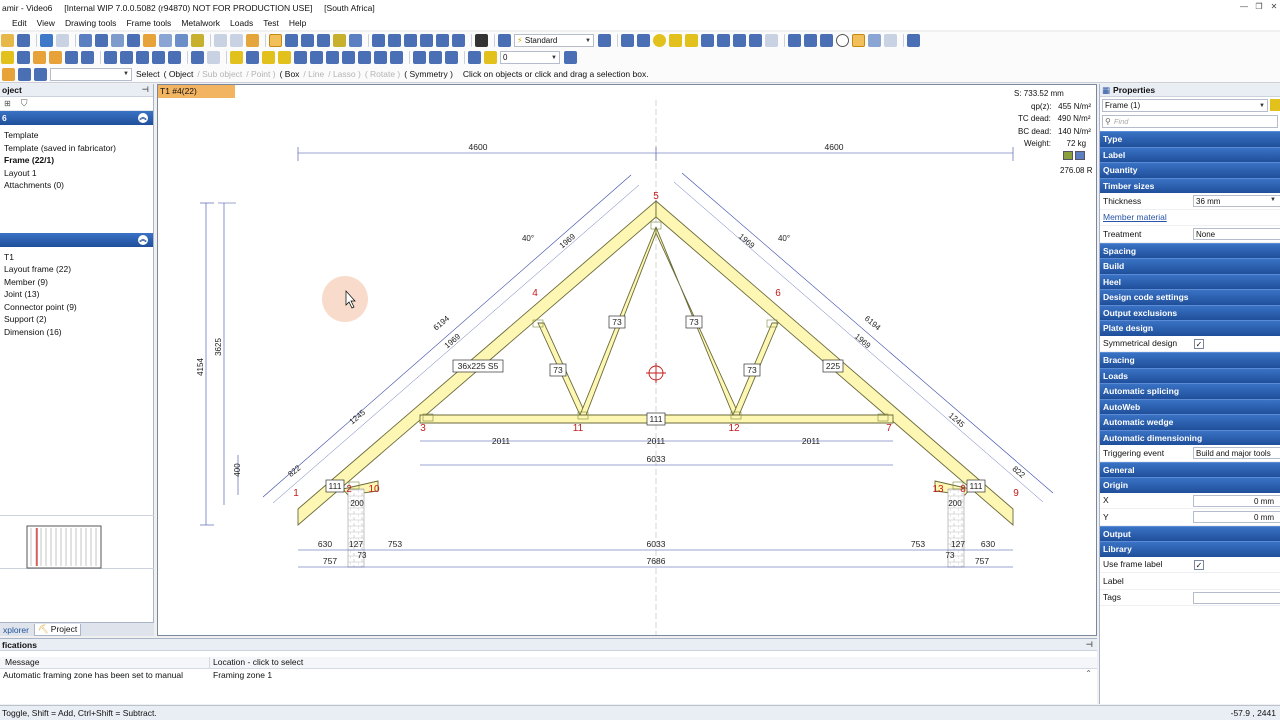 The image size is (1280, 720). Describe the element at coordinates (1190, 312) in the screenshot. I see `category-output-exclusions: Output exclusions` at that location.